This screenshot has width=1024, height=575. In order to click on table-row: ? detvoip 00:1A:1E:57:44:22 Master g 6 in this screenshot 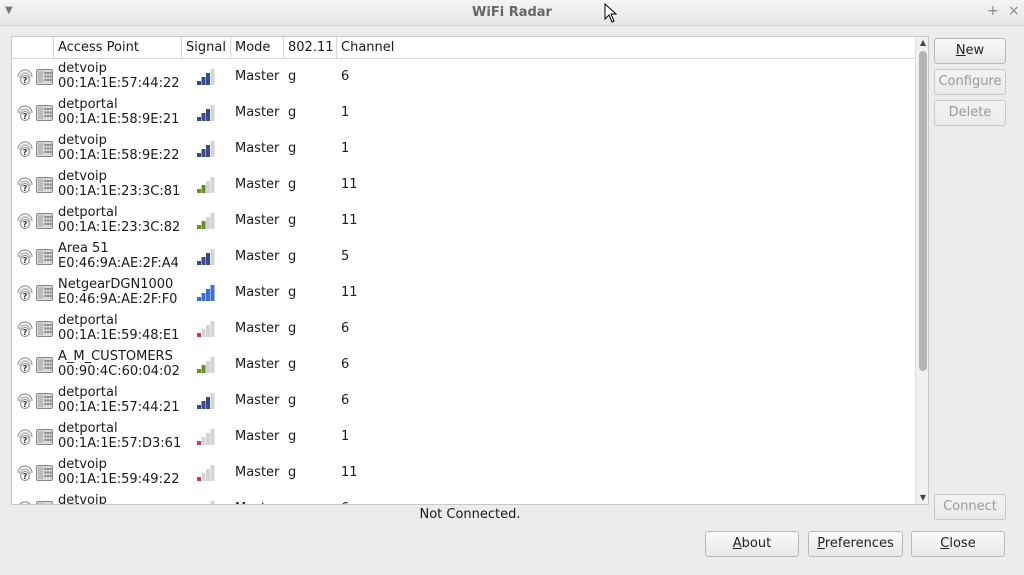, I will do `click(463, 77)`.